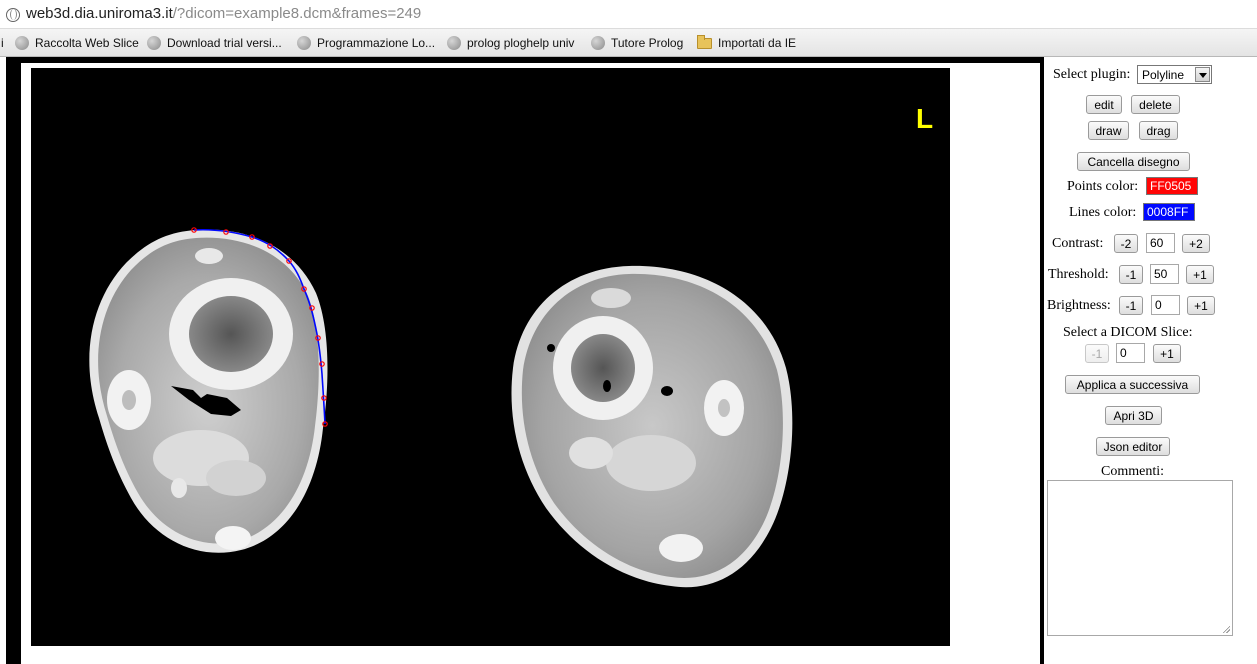 The height and width of the screenshot is (664, 1257). I want to click on folder-icon, so click(704, 41).